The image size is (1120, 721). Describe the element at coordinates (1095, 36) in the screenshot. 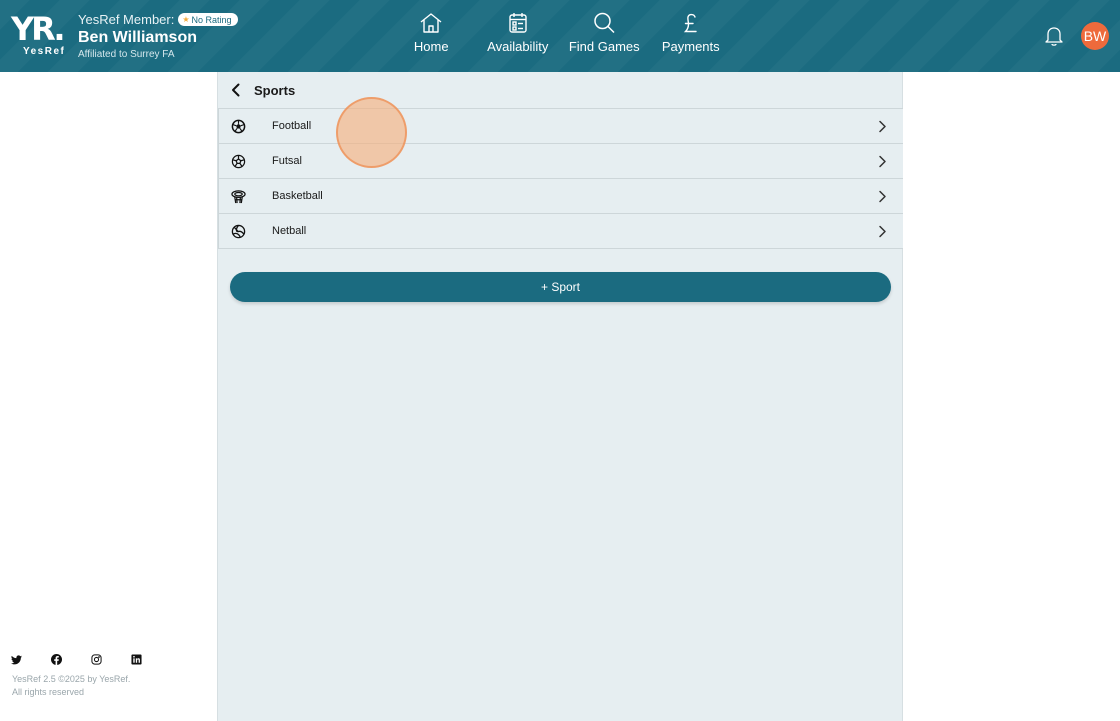

I see `avatar: BW` at that location.